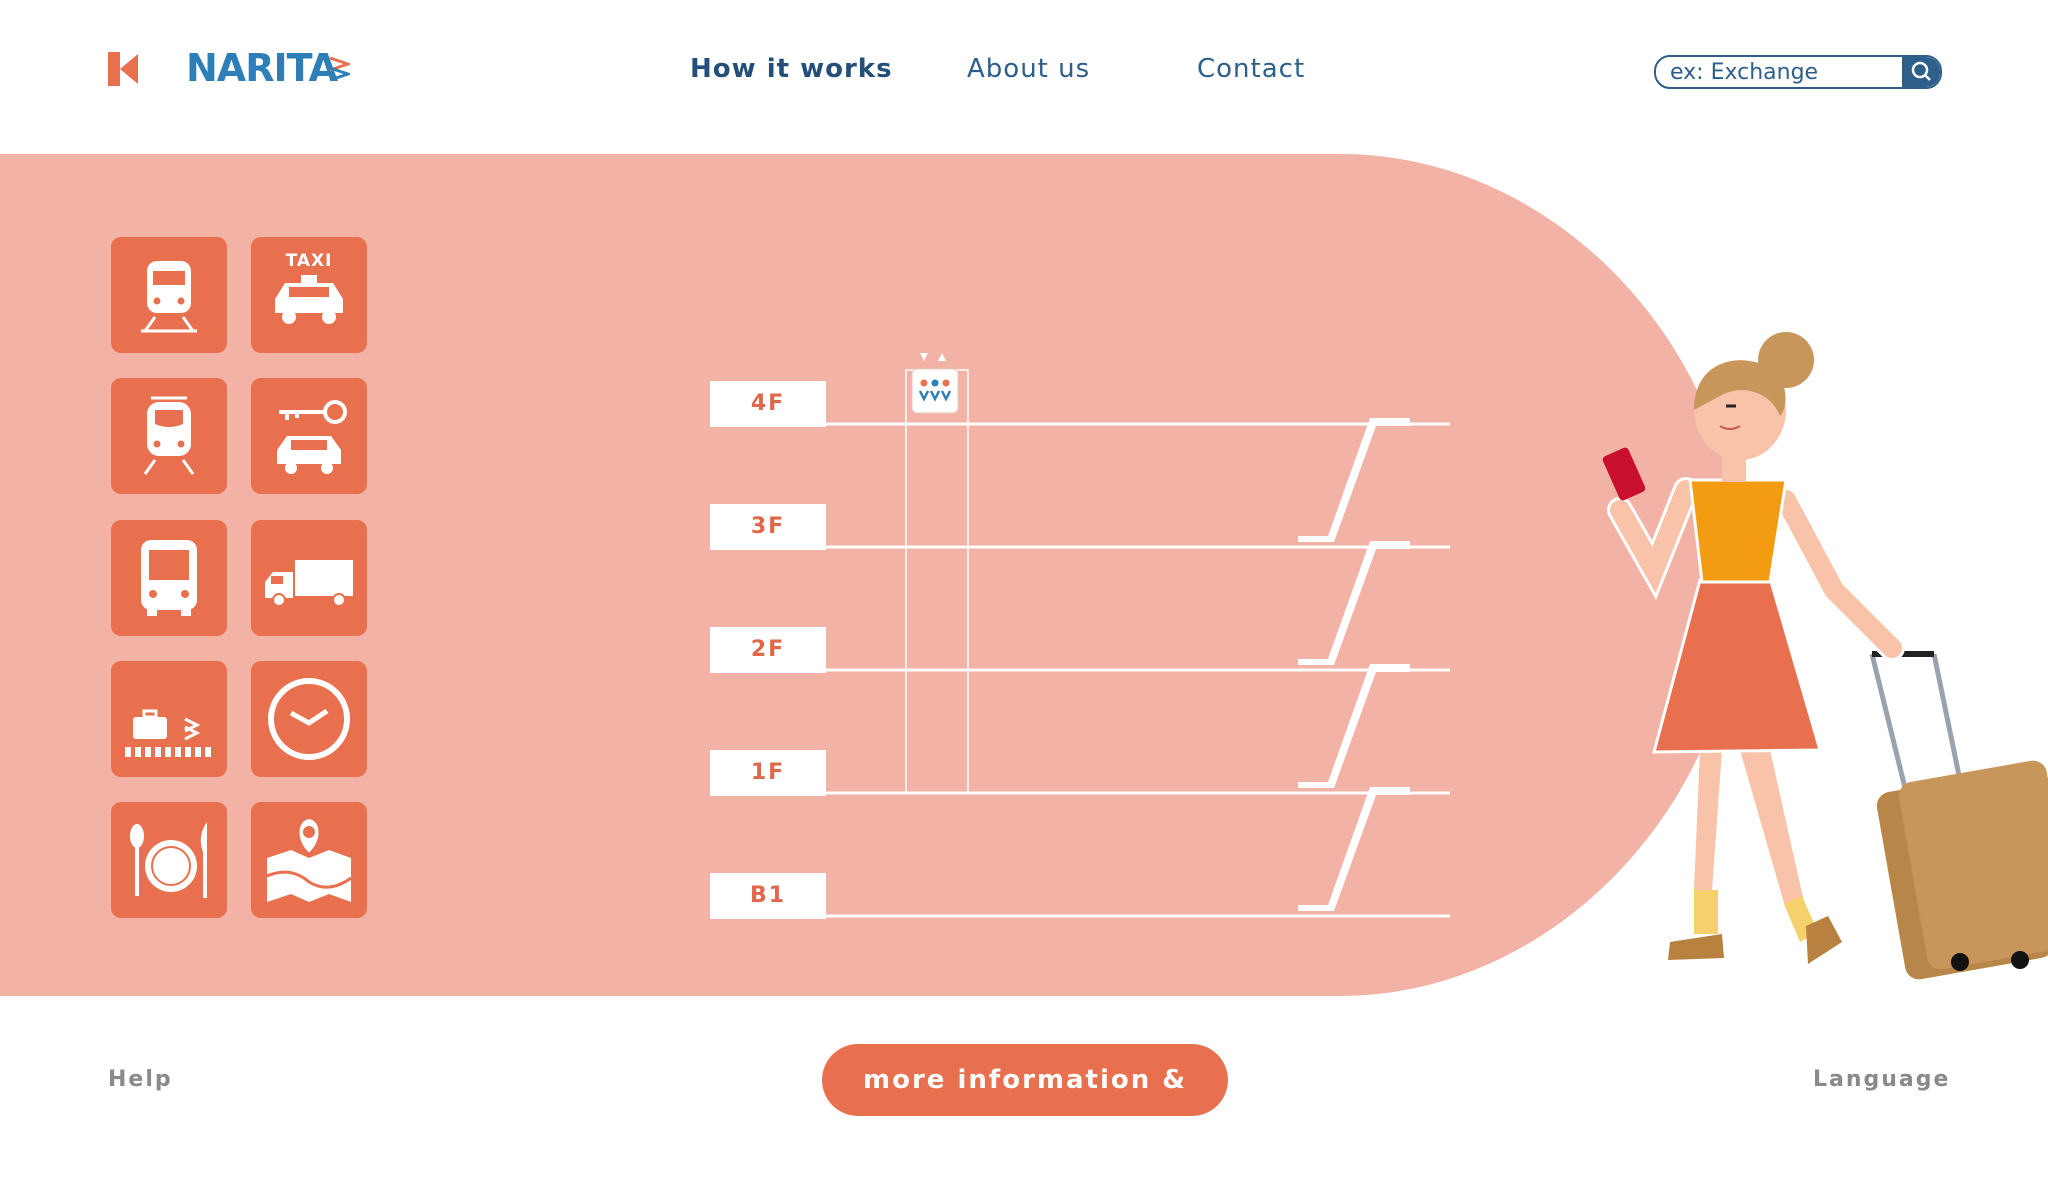  What do you see at coordinates (768, 773) in the screenshot?
I see `floor-label-1f: 1F` at bounding box center [768, 773].